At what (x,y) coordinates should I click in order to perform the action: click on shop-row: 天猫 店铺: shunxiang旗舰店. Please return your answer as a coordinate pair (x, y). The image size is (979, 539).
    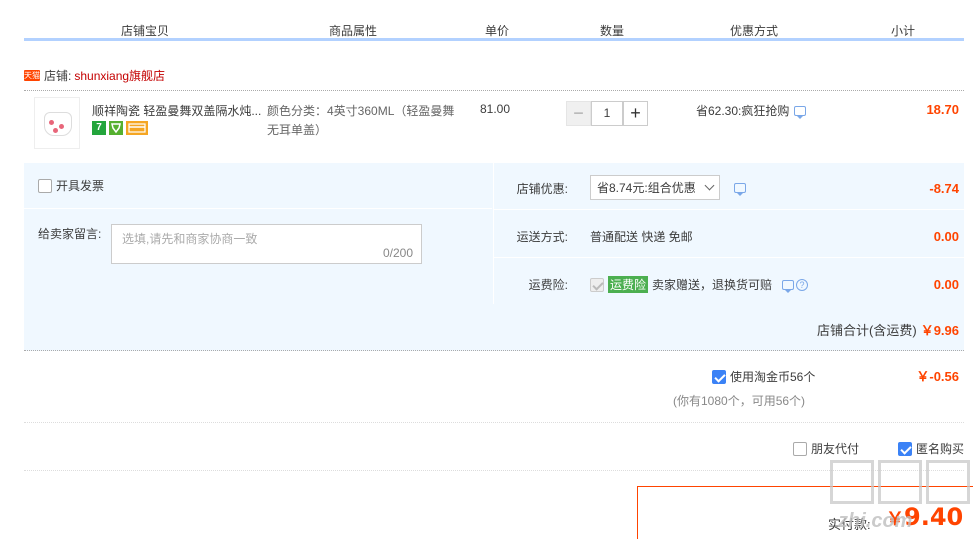
    Looking at the image, I should click on (94, 75).